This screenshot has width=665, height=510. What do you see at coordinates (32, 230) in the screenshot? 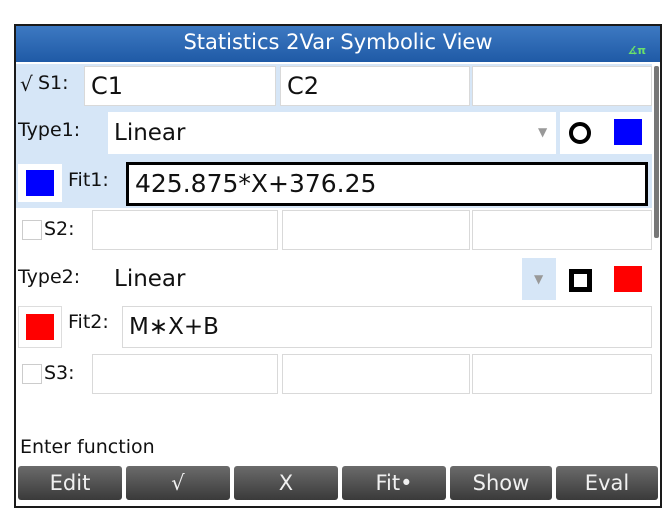
I see `s2-checkbox` at bounding box center [32, 230].